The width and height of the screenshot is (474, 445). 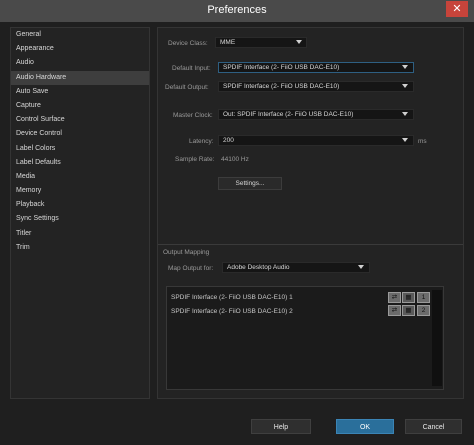 What do you see at coordinates (80, 219) in the screenshot?
I see `sidebar-item-sync-settings: Sync Settings` at bounding box center [80, 219].